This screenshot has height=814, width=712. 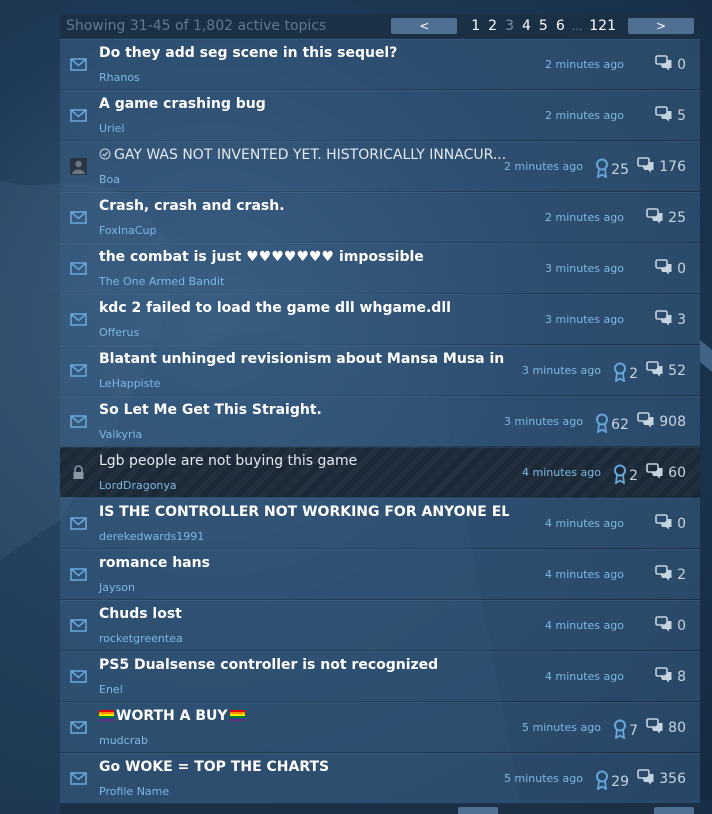 What do you see at coordinates (210, 410) in the screenshot?
I see `topic-title: So Let Me Get This Straight.` at bounding box center [210, 410].